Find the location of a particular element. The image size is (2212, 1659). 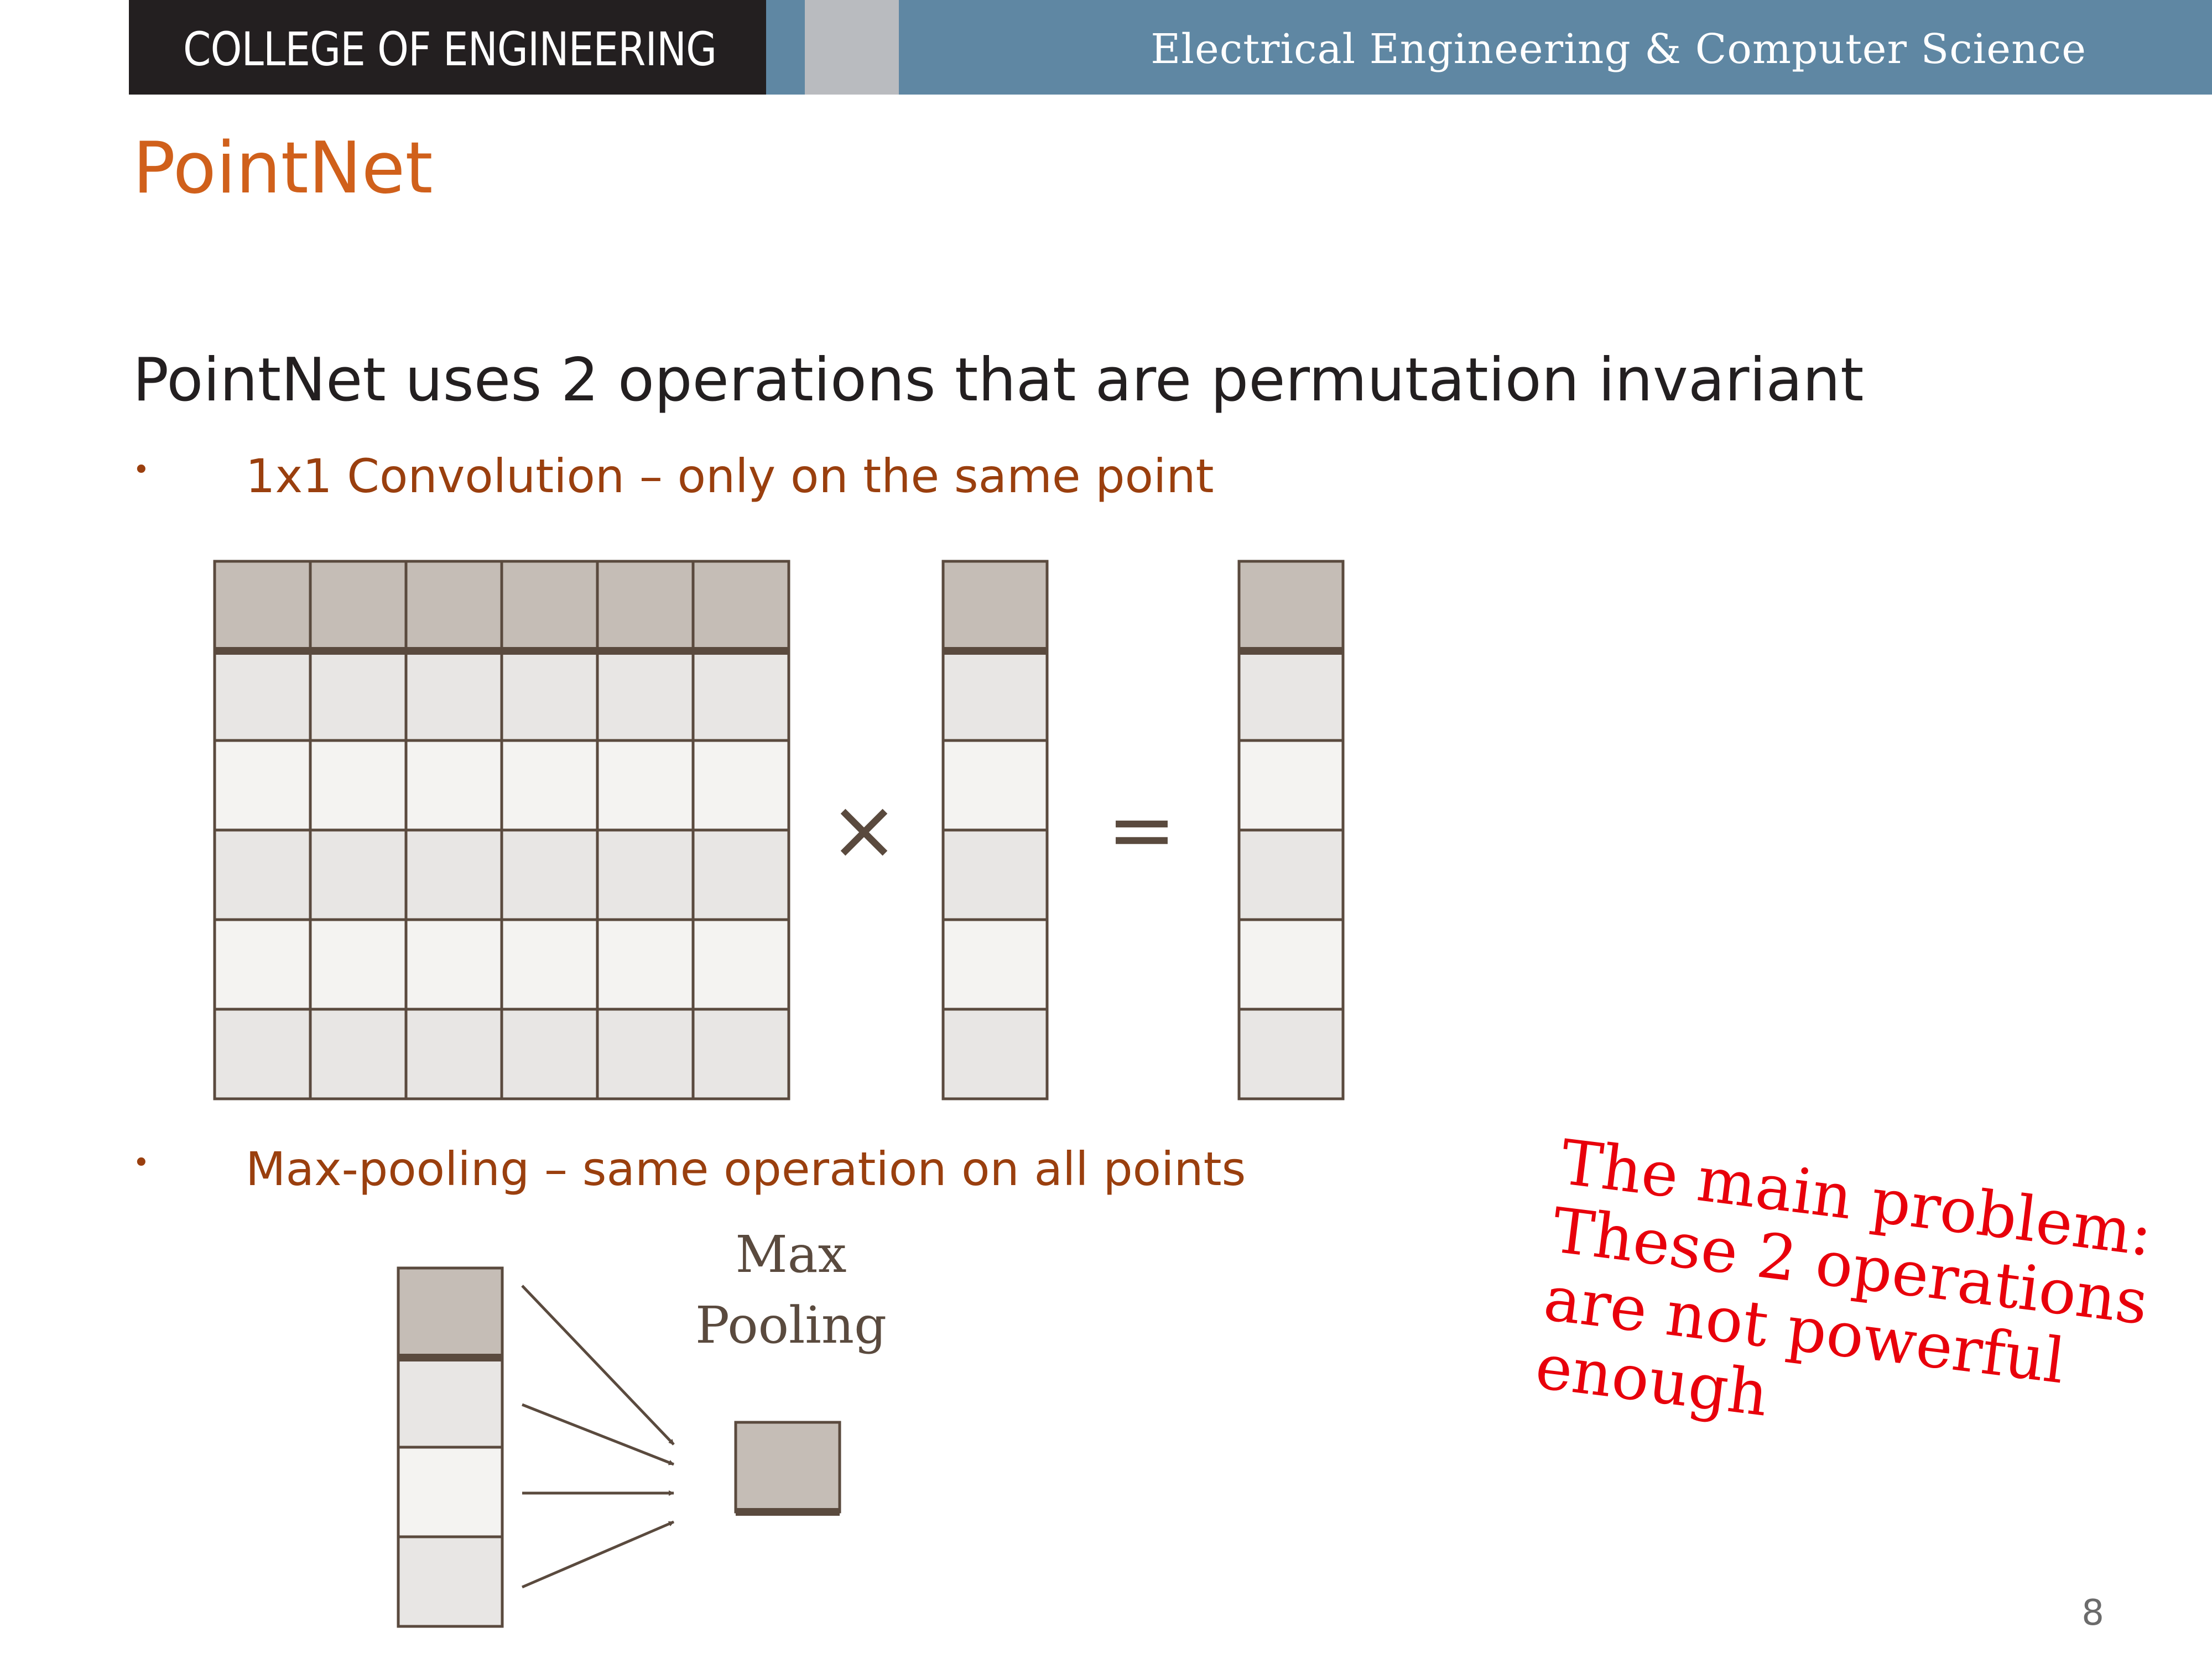

pooling-output-cell is located at coordinates (787, 1468).